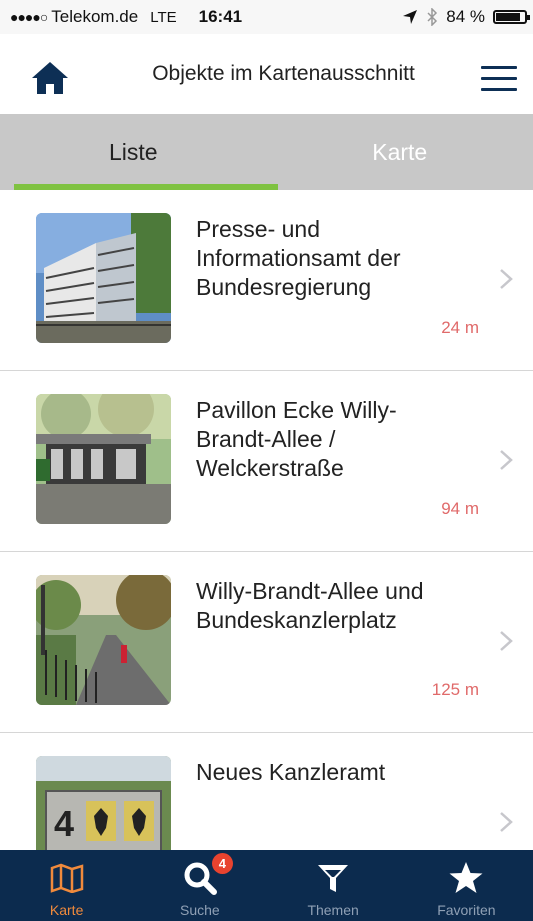  Describe the element at coordinates (432, 17) in the screenshot. I see `bluetooth-icon` at that location.